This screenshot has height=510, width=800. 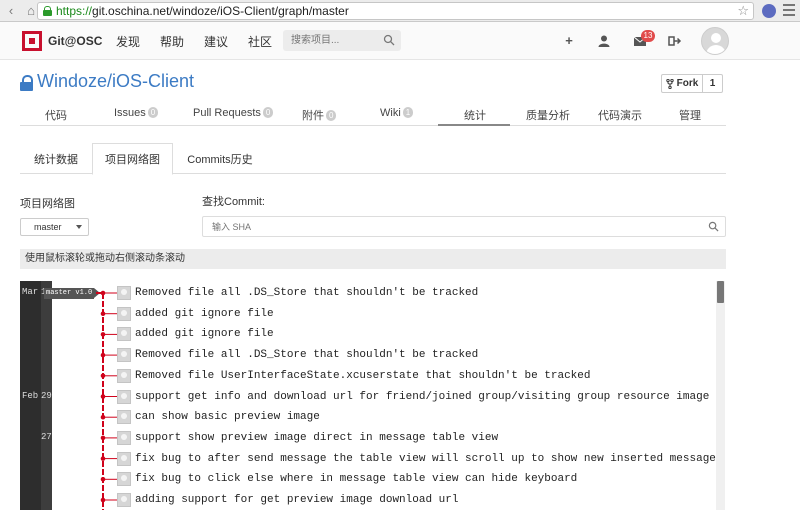 What do you see at coordinates (715, 41) in the screenshot?
I see `user-avatar` at bounding box center [715, 41].